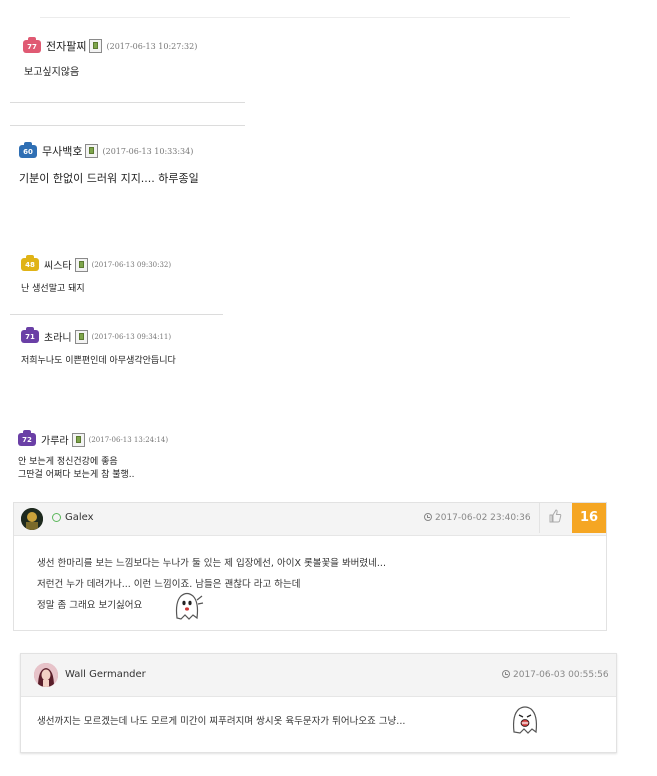 Image resolution: width=657 pixels, height=776 pixels. Describe the element at coordinates (131, 336) in the screenshot. I see `timestamp: (2017-06-13 09:34:11)` at that location.